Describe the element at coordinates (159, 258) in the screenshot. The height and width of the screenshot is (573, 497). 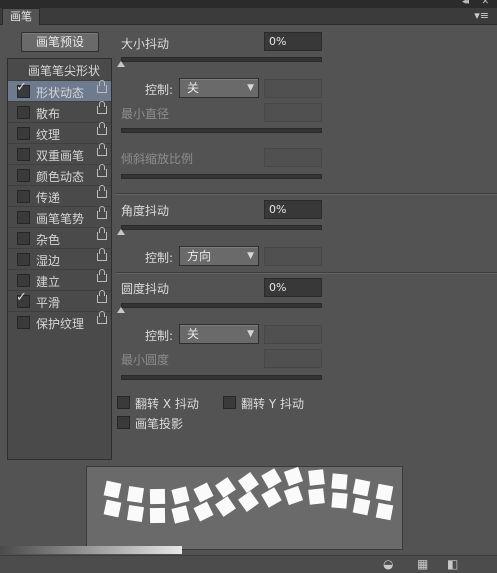
I see `angle-control-label: 控制:` at that location.